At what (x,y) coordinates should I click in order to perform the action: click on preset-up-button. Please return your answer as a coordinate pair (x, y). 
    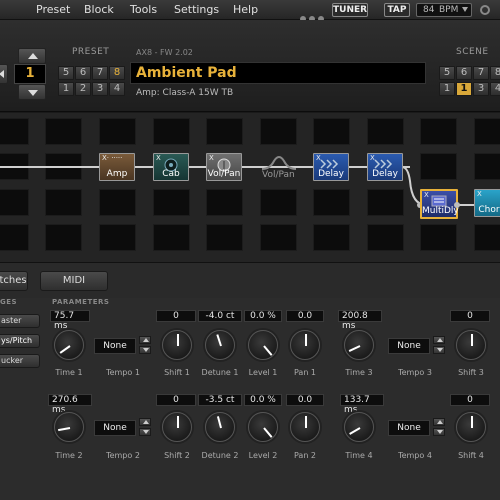
    Looking at the image, I should click on (32, 56).